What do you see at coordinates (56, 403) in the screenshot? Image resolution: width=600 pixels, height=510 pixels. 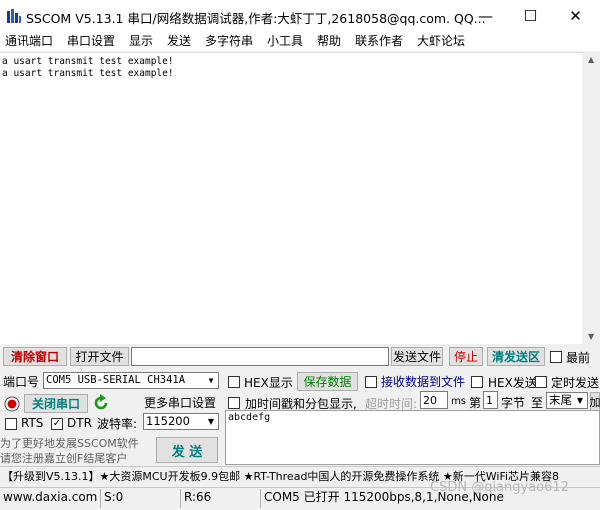 I see `close-port-button: 关闭串口` at bounding box center [56, 403].